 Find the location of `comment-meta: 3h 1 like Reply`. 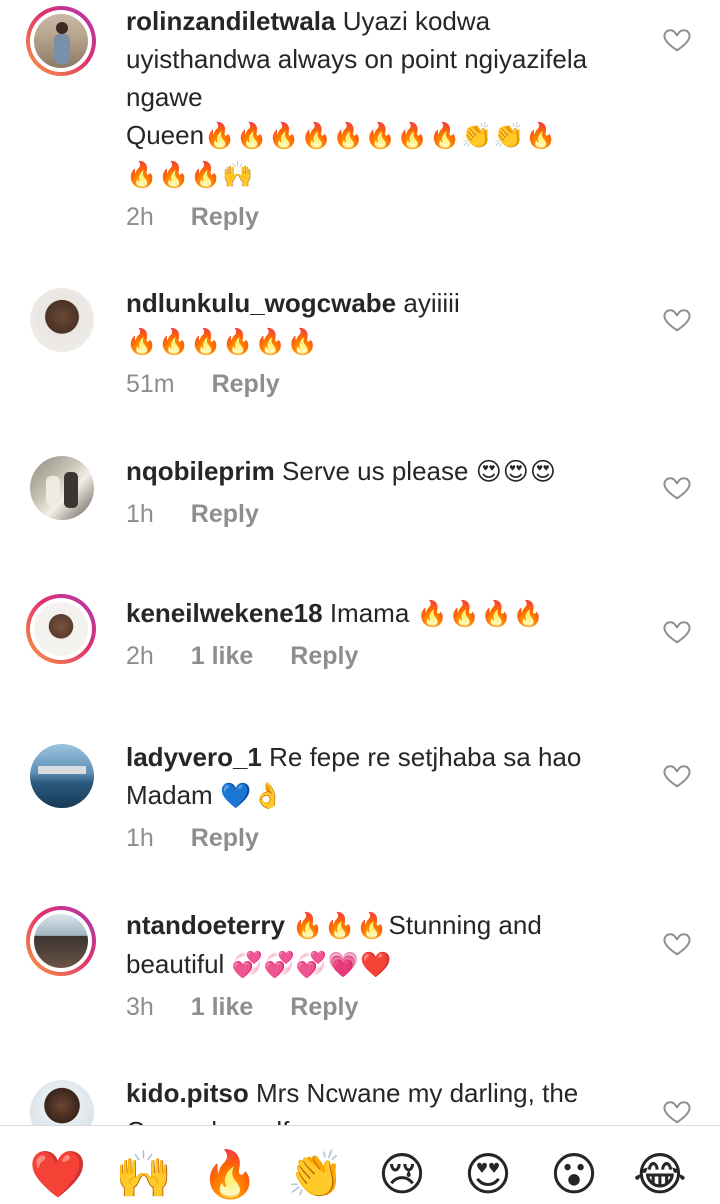

comment-meta: 3h 1 like Reply is located at coordinates (381, 1007).